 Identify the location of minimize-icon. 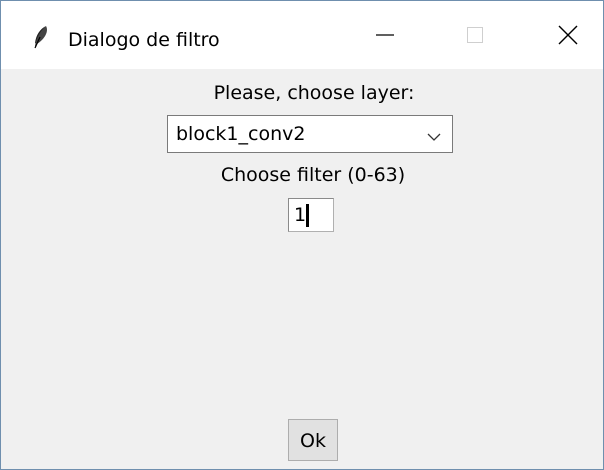
(385, 37).